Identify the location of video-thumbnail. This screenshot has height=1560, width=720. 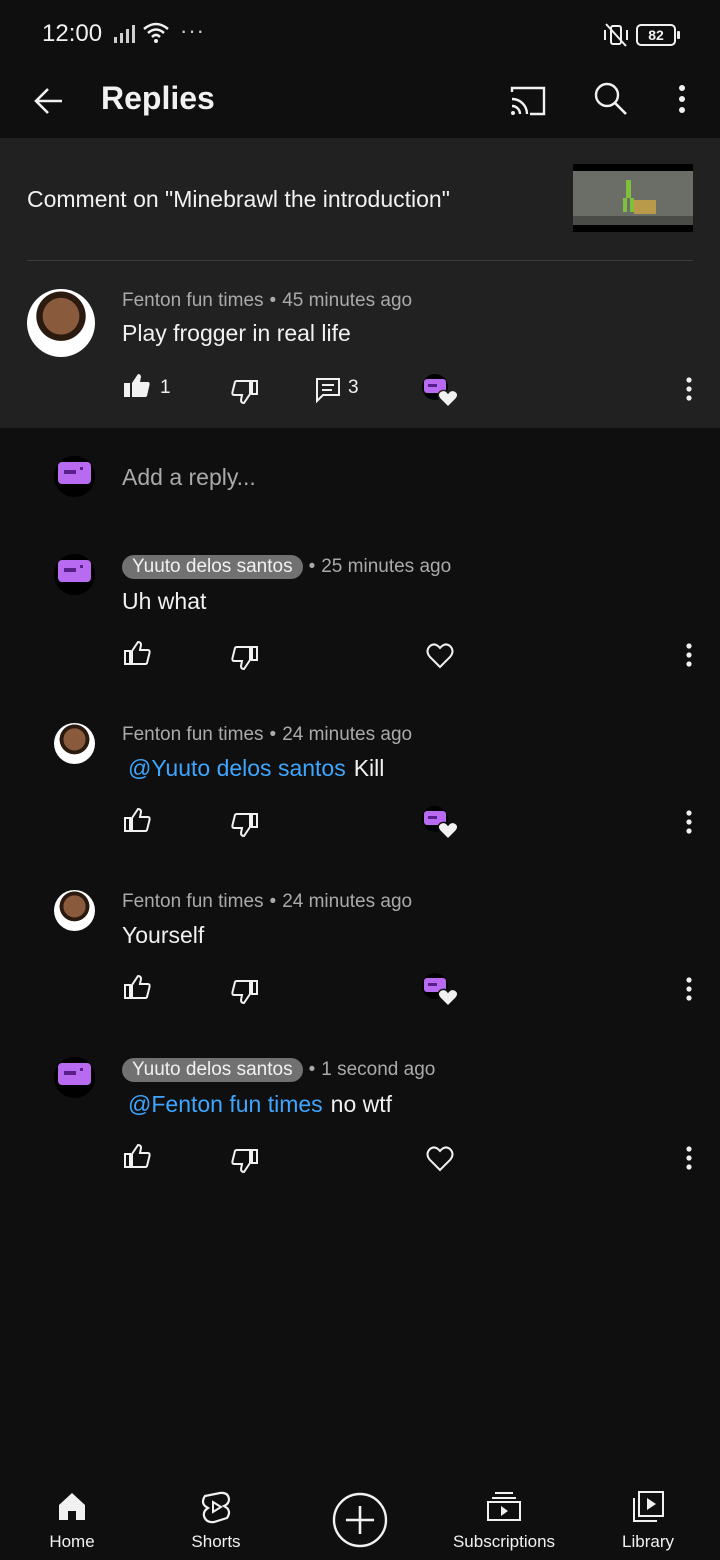
(633, 198).